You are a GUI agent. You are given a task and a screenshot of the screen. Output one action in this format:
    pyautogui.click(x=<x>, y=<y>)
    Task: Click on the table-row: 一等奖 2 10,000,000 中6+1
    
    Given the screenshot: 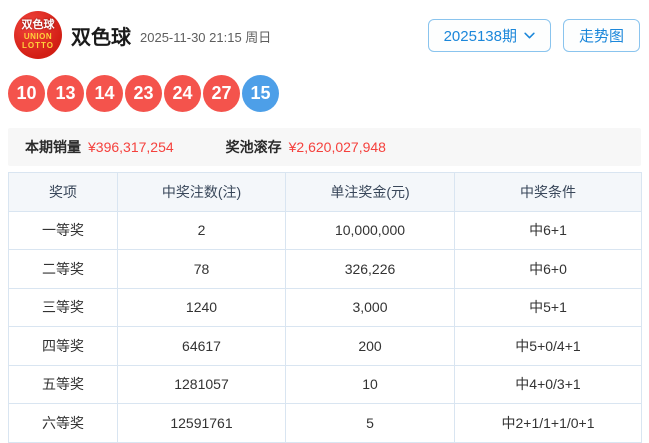 What is the action you would take?
    pyautogui.click(x=325, y=230)
    